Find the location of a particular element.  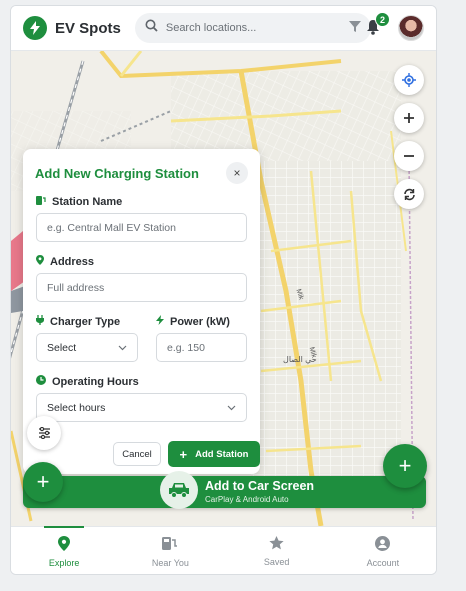

zoom-out-button is located at coordinates (409, 156).